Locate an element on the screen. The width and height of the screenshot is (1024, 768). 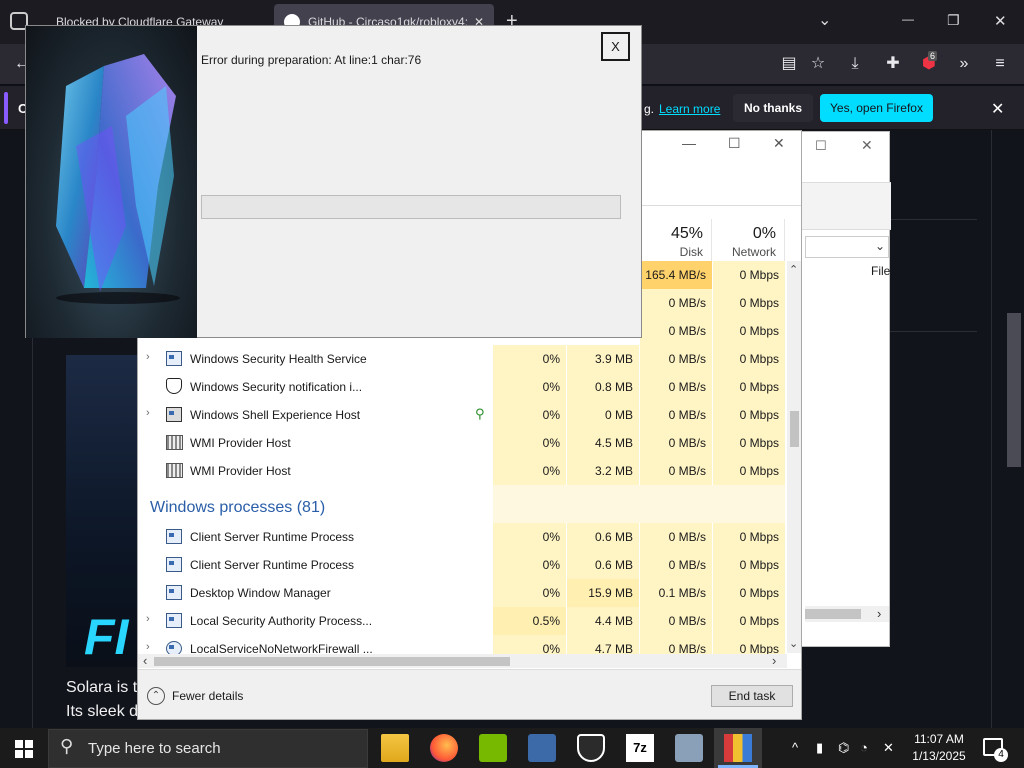
end-task-button: End task is located at coordinates (752, 696).